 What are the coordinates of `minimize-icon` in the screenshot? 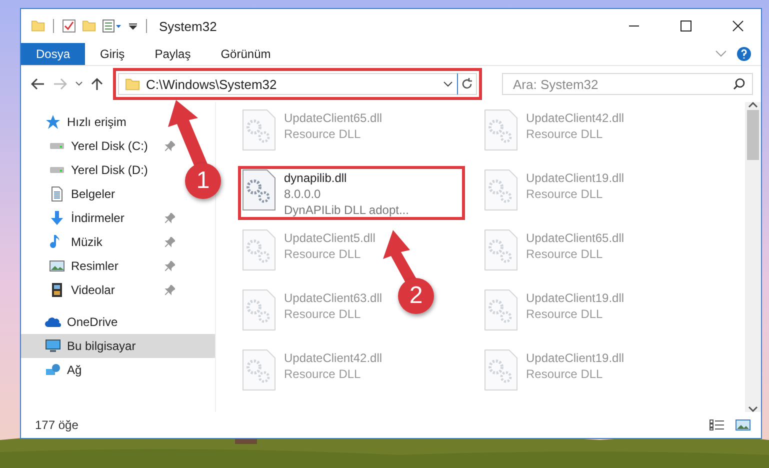 It's located at (634, 26).